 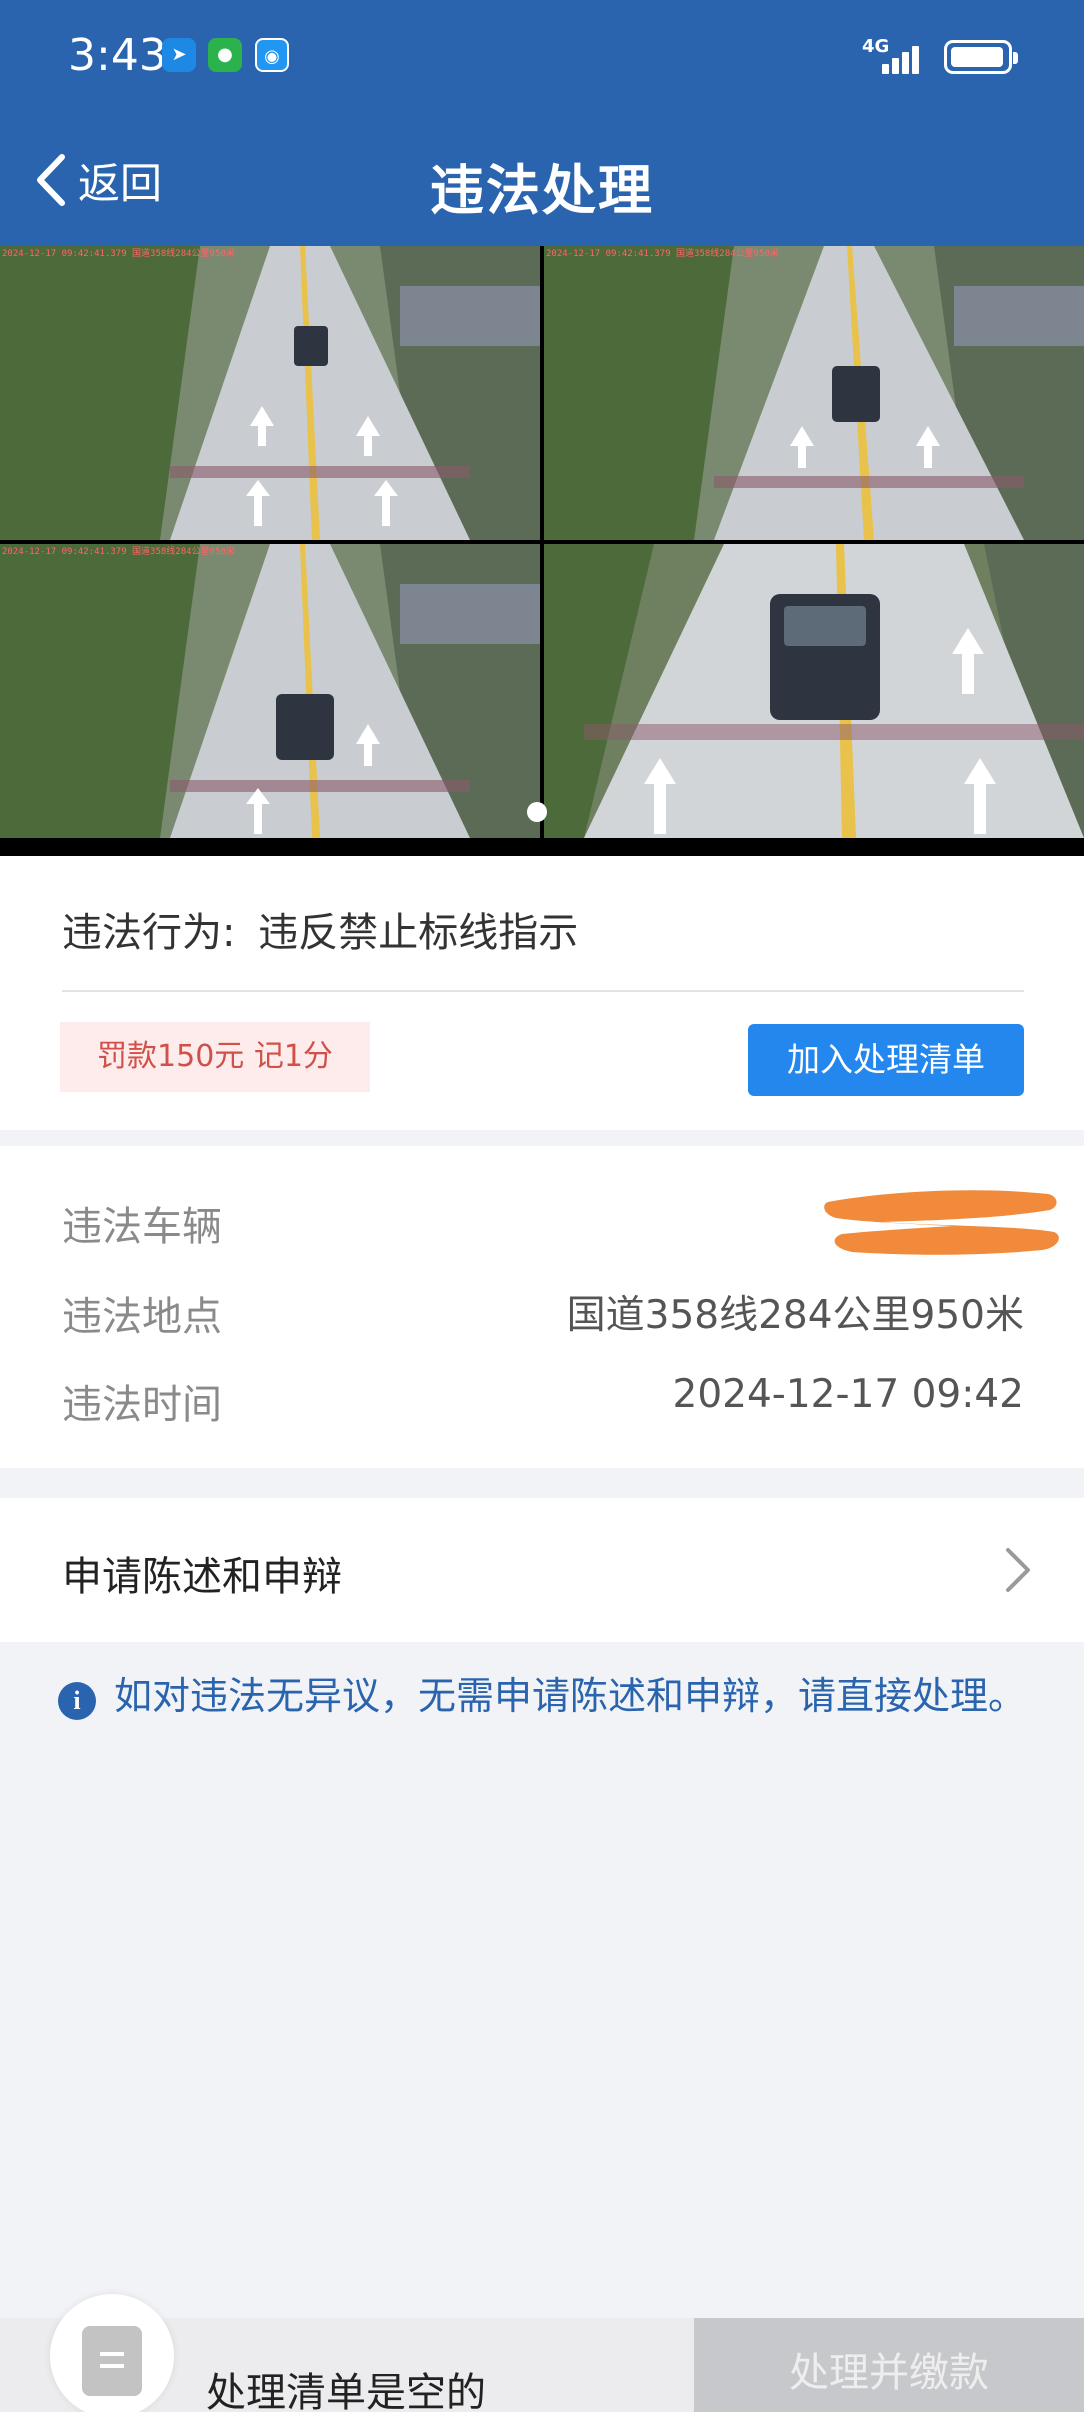 What do you see at coordinates (142, 1227) in the screenshot?
I see `detail-label-vehicle: 违法车辆` at bounding box center [142, 1227].